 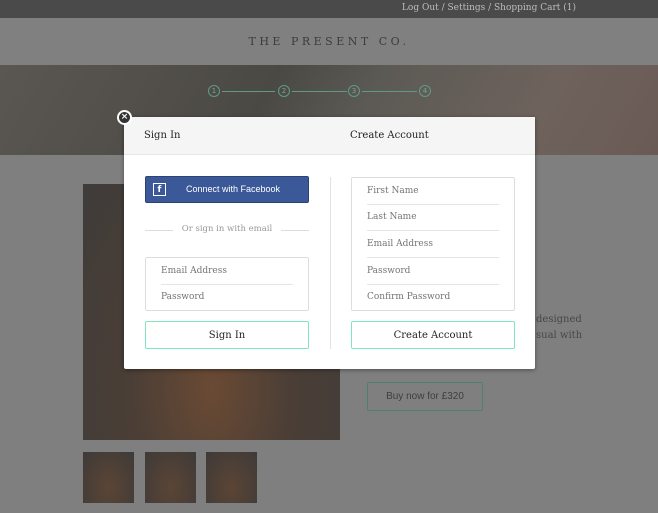 I want to click on account-links: Log Out / Settings / Shopping Cart (1), so click(x=489, y=8).